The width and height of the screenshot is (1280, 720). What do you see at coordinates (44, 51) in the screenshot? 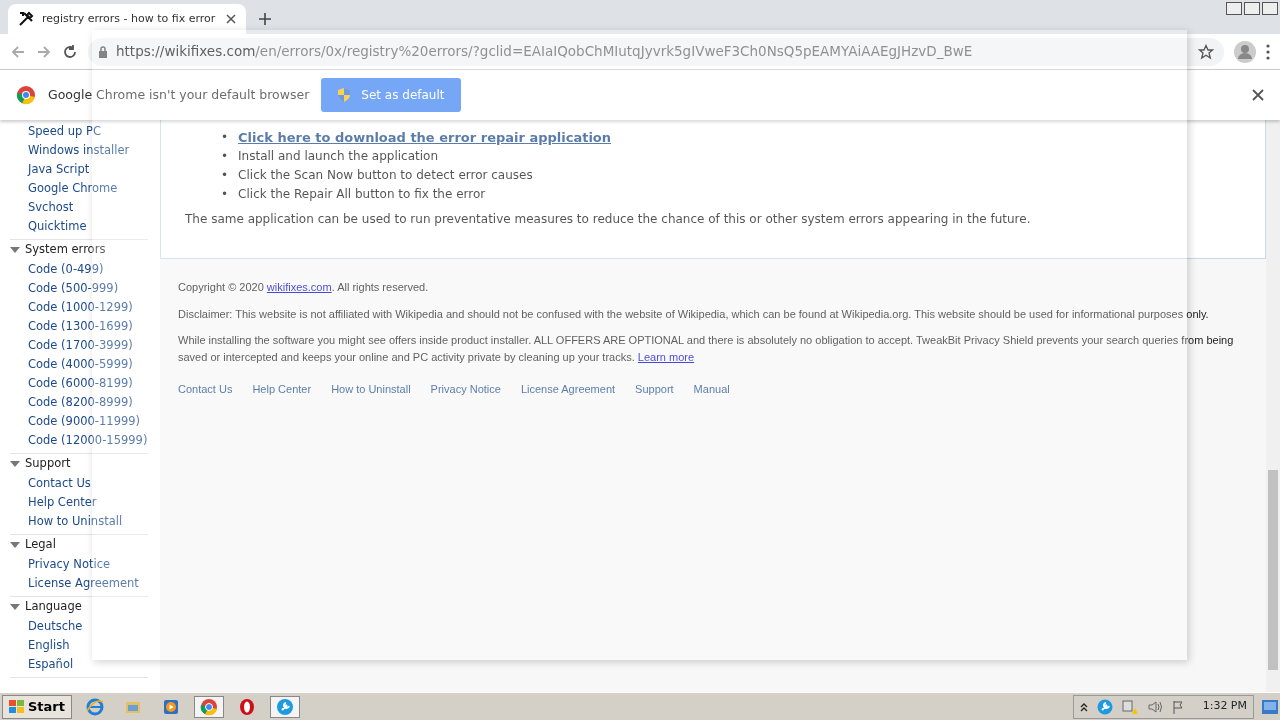
I see `forward-icon` at bounding box center [44, 51].